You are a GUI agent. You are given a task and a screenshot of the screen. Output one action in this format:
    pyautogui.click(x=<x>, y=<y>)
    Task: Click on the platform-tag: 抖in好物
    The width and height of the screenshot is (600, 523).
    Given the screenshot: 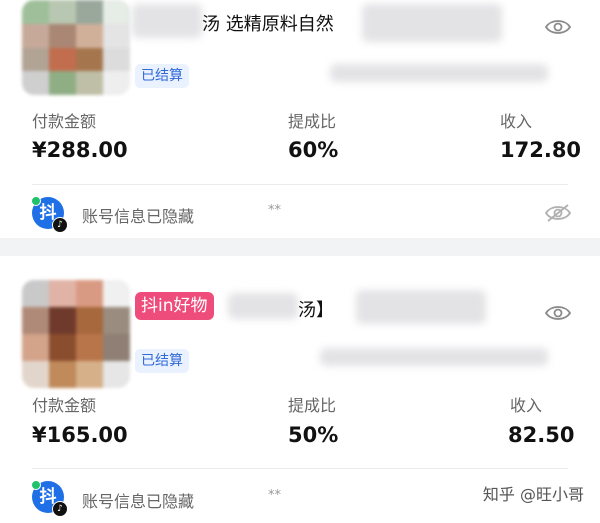 What is the action you would take?
    pyautogui.click(x=174, y=306)
    